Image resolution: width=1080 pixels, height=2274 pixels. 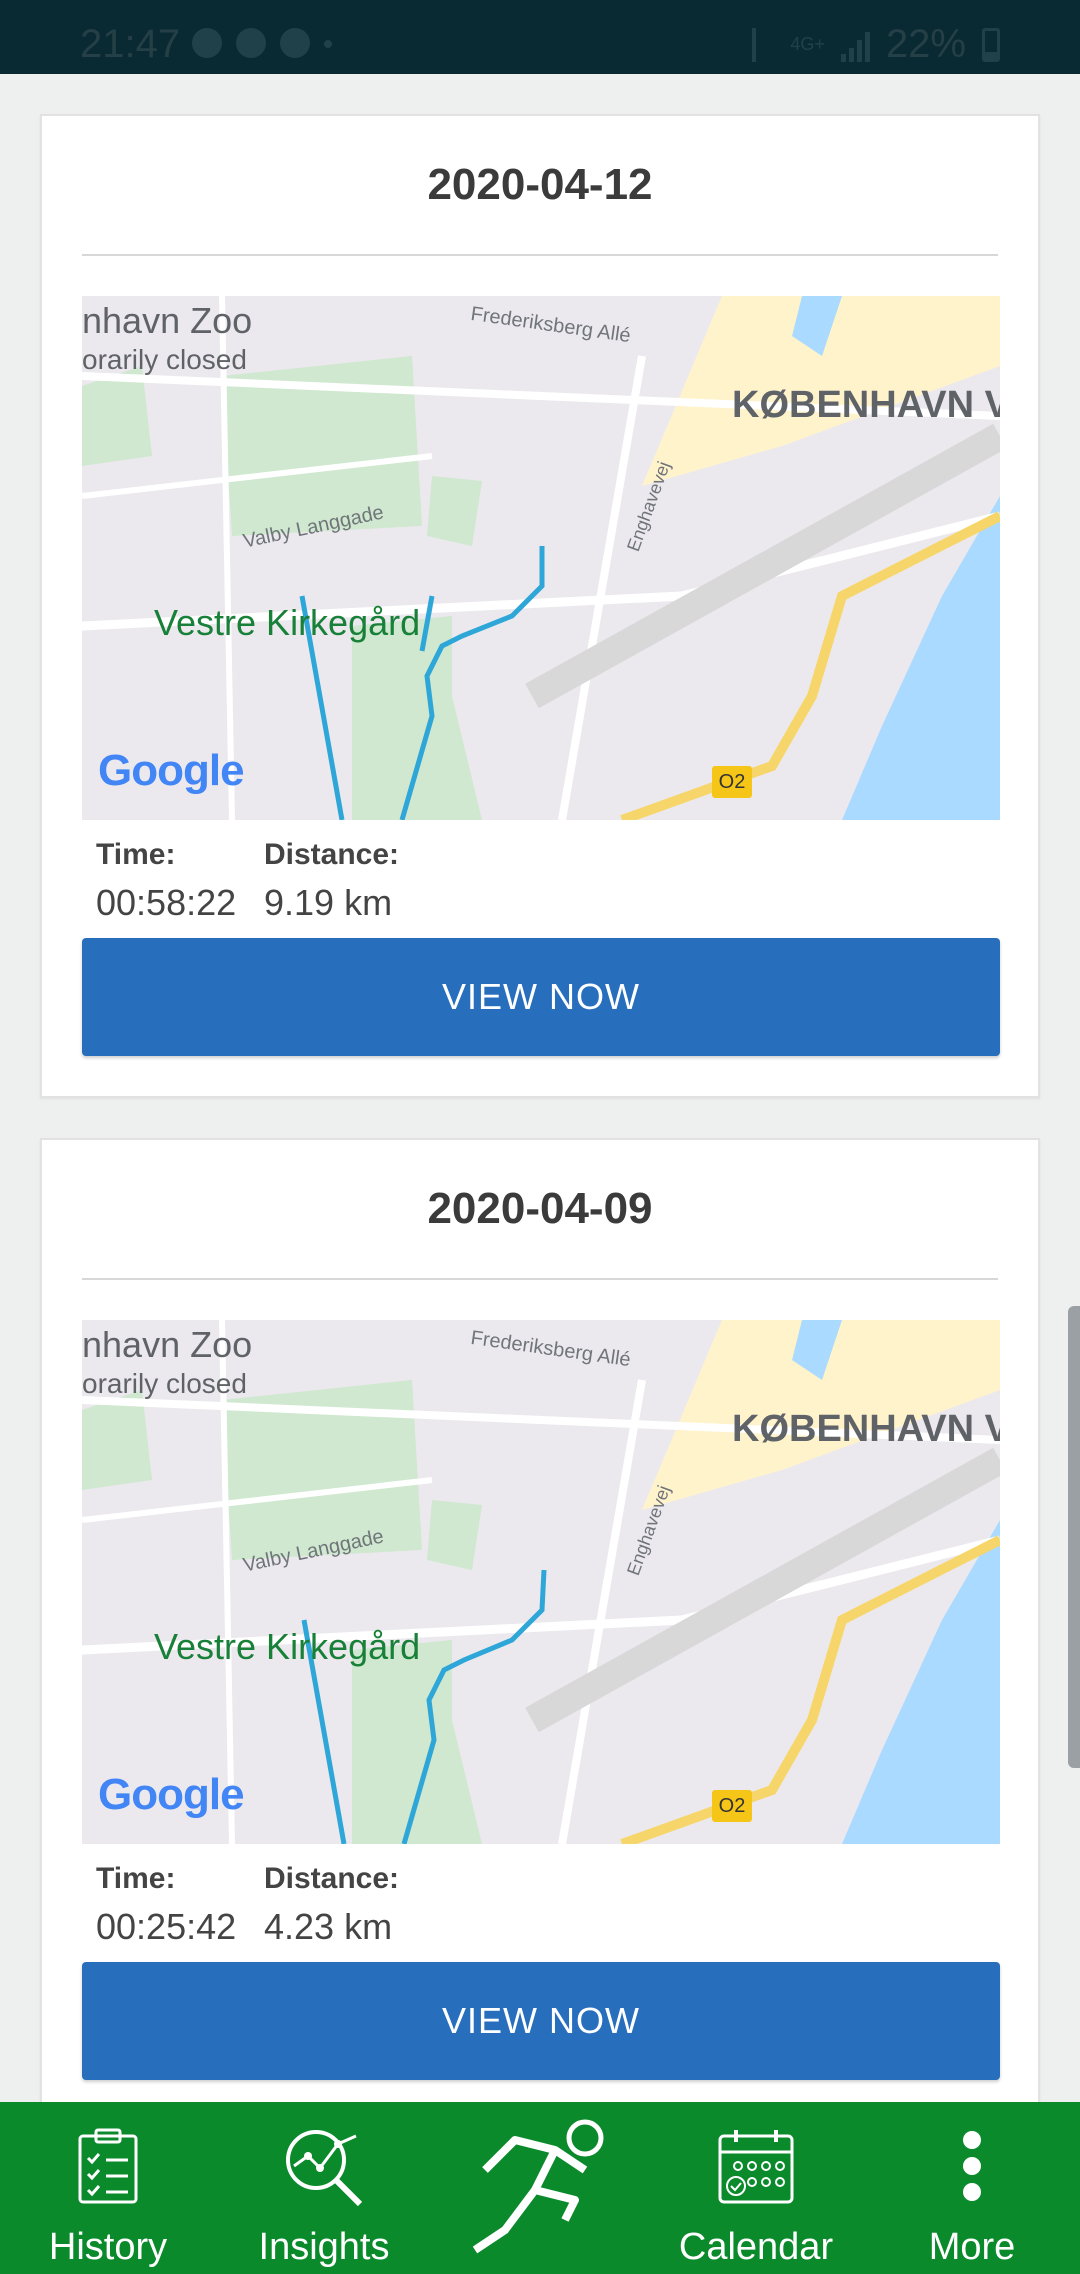 What do you see at coordinates (328, 902) in the screenshot?
I see `distance-value: 9.19 km` at bounding box center [328, 902].